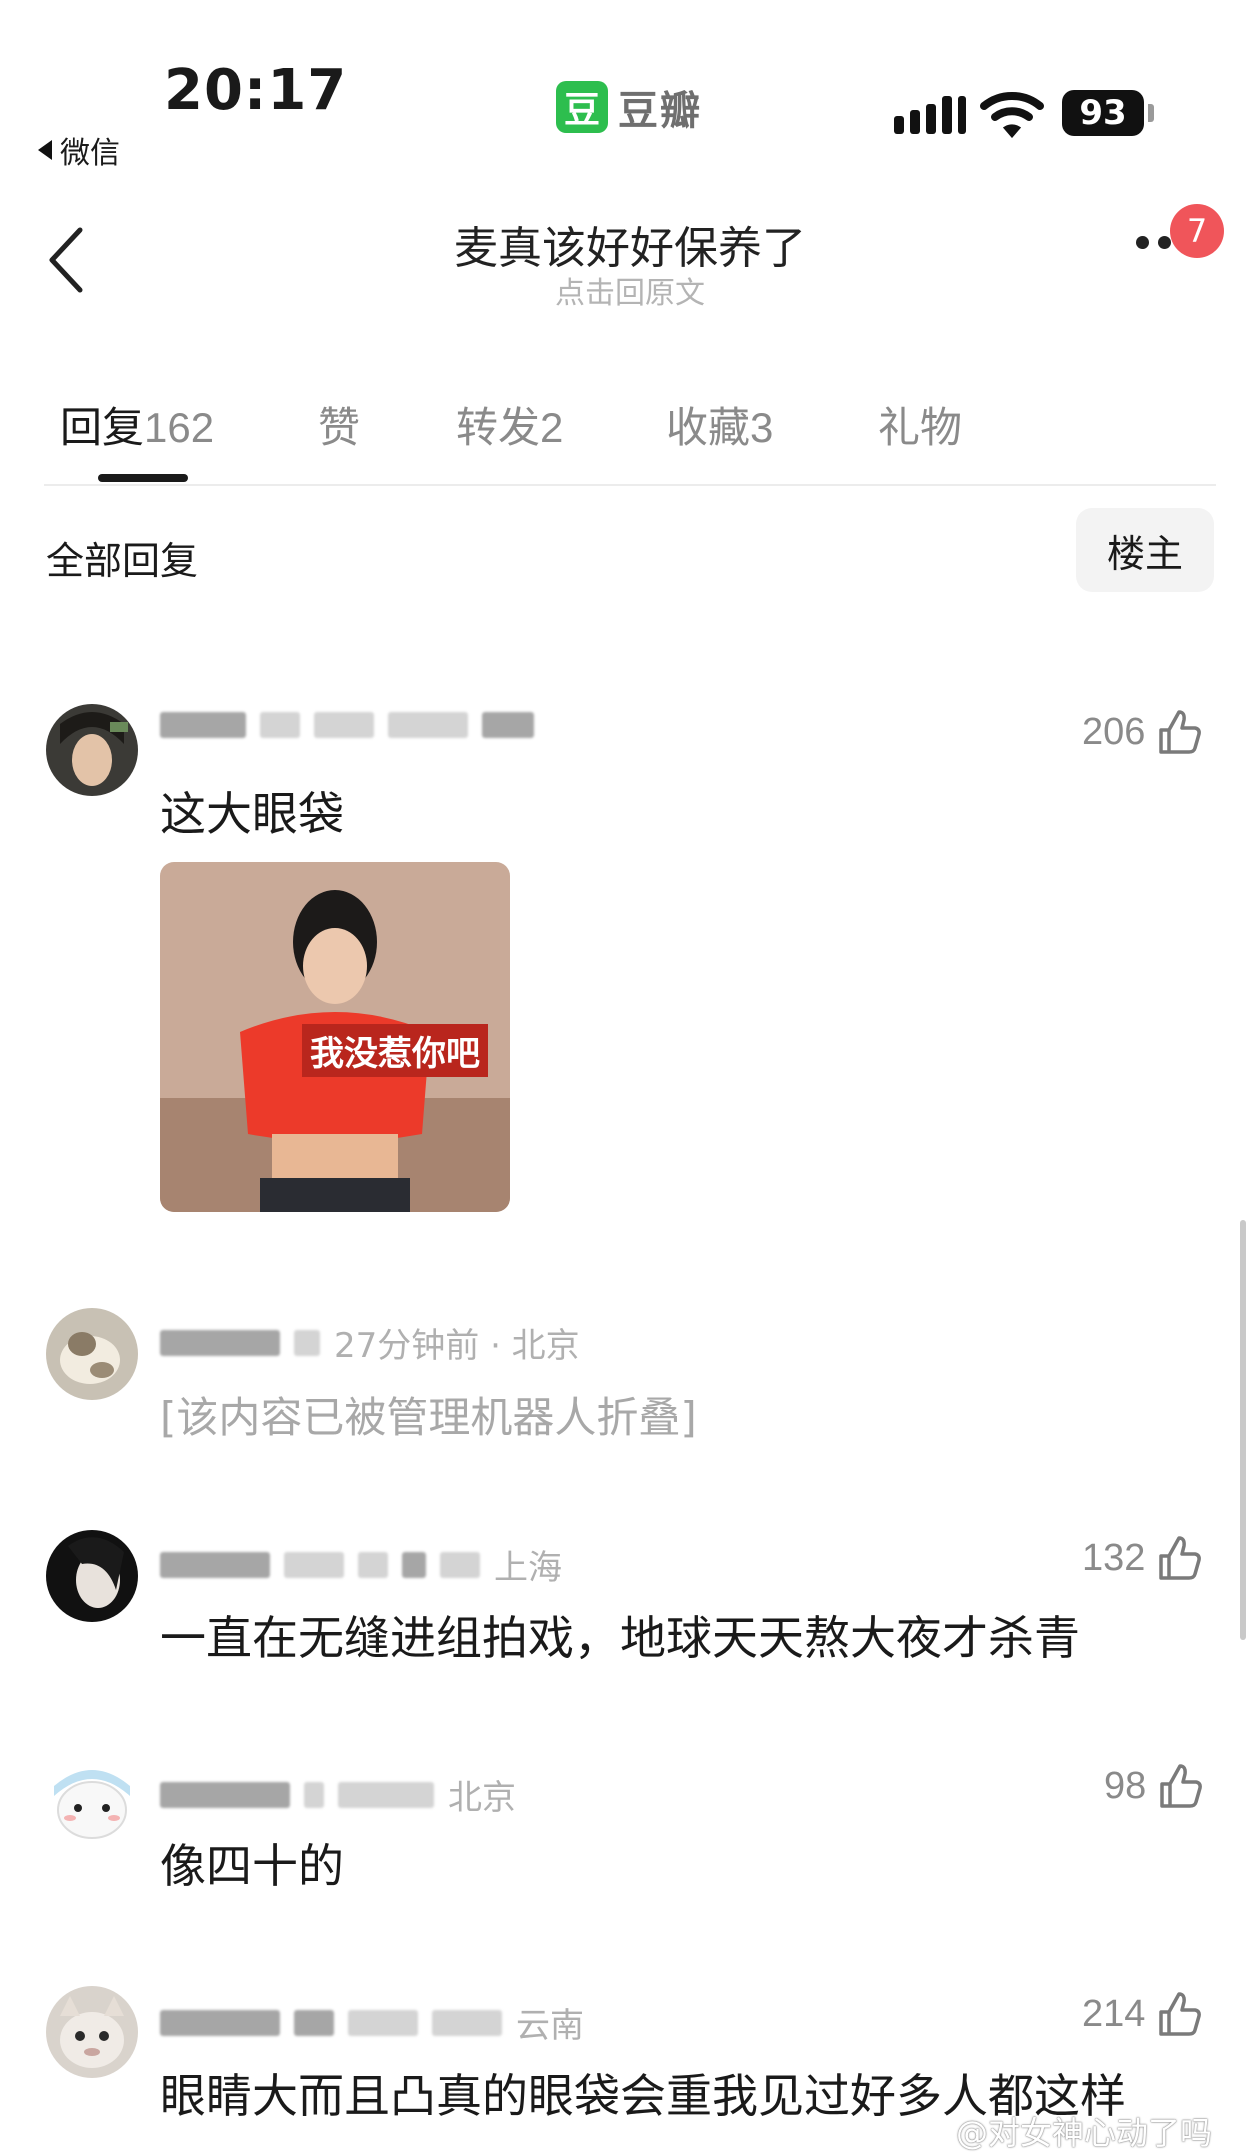 The width and height of the screenshot is (1260, 2156). I want to click on tab-label: 礼物, so click(920, 427).